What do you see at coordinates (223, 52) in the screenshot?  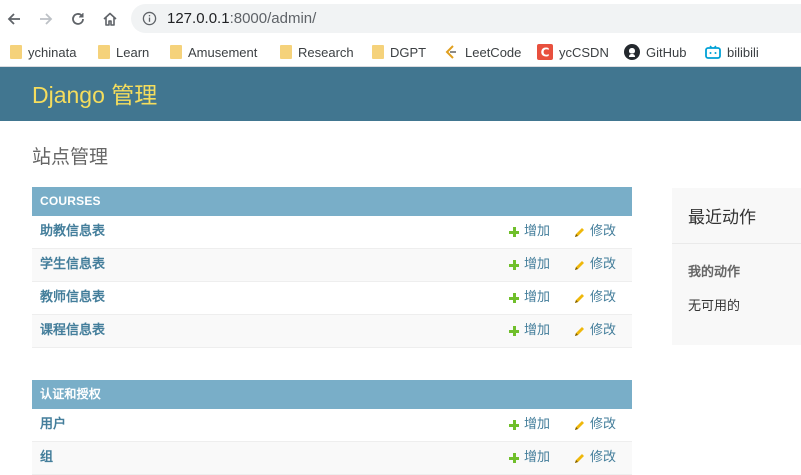 I see `bookmark-label: Amusement` at bounding box center [223, 52].